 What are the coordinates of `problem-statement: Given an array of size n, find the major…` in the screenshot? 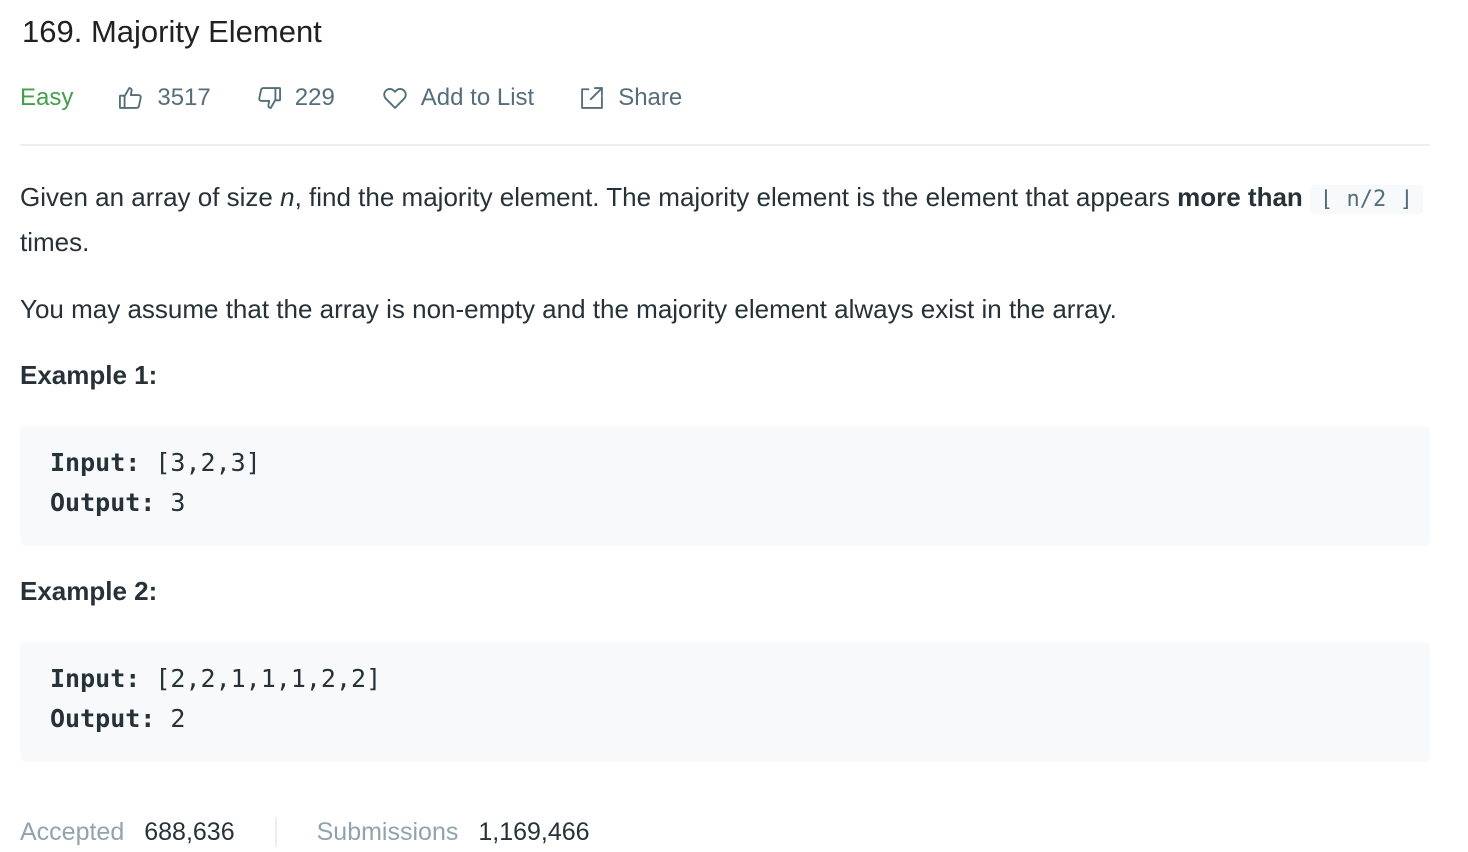 It's located at (725, 219).